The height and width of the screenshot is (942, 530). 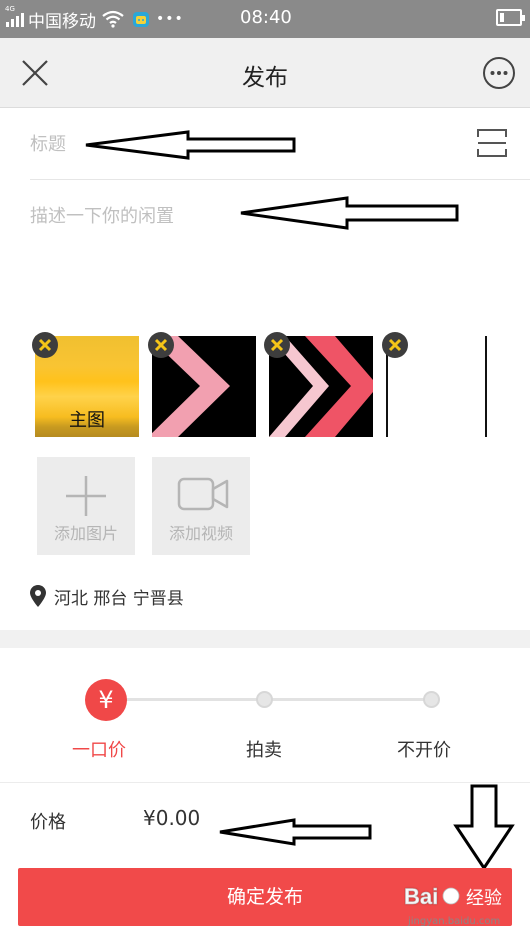 I want to click on section-separator, so click(x=265, y=639).